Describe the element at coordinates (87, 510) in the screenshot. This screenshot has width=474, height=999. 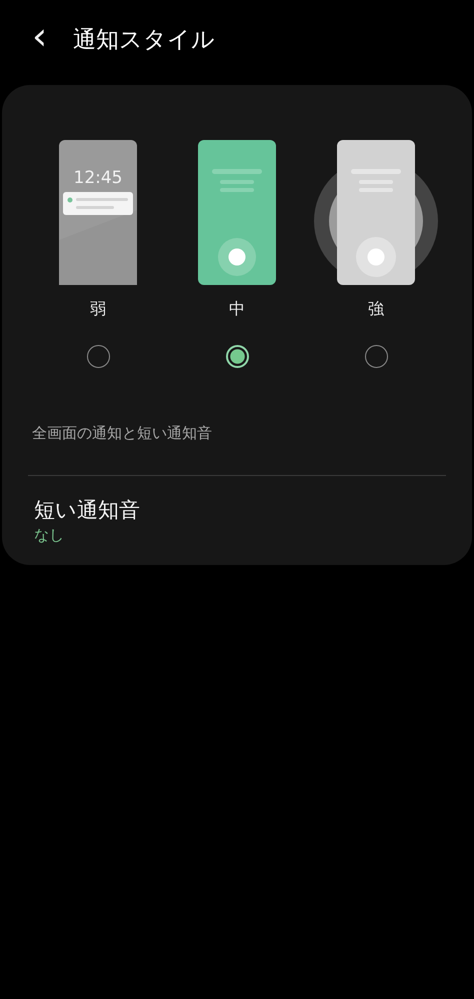
I see `setting-title: 短い通知音` at that location.